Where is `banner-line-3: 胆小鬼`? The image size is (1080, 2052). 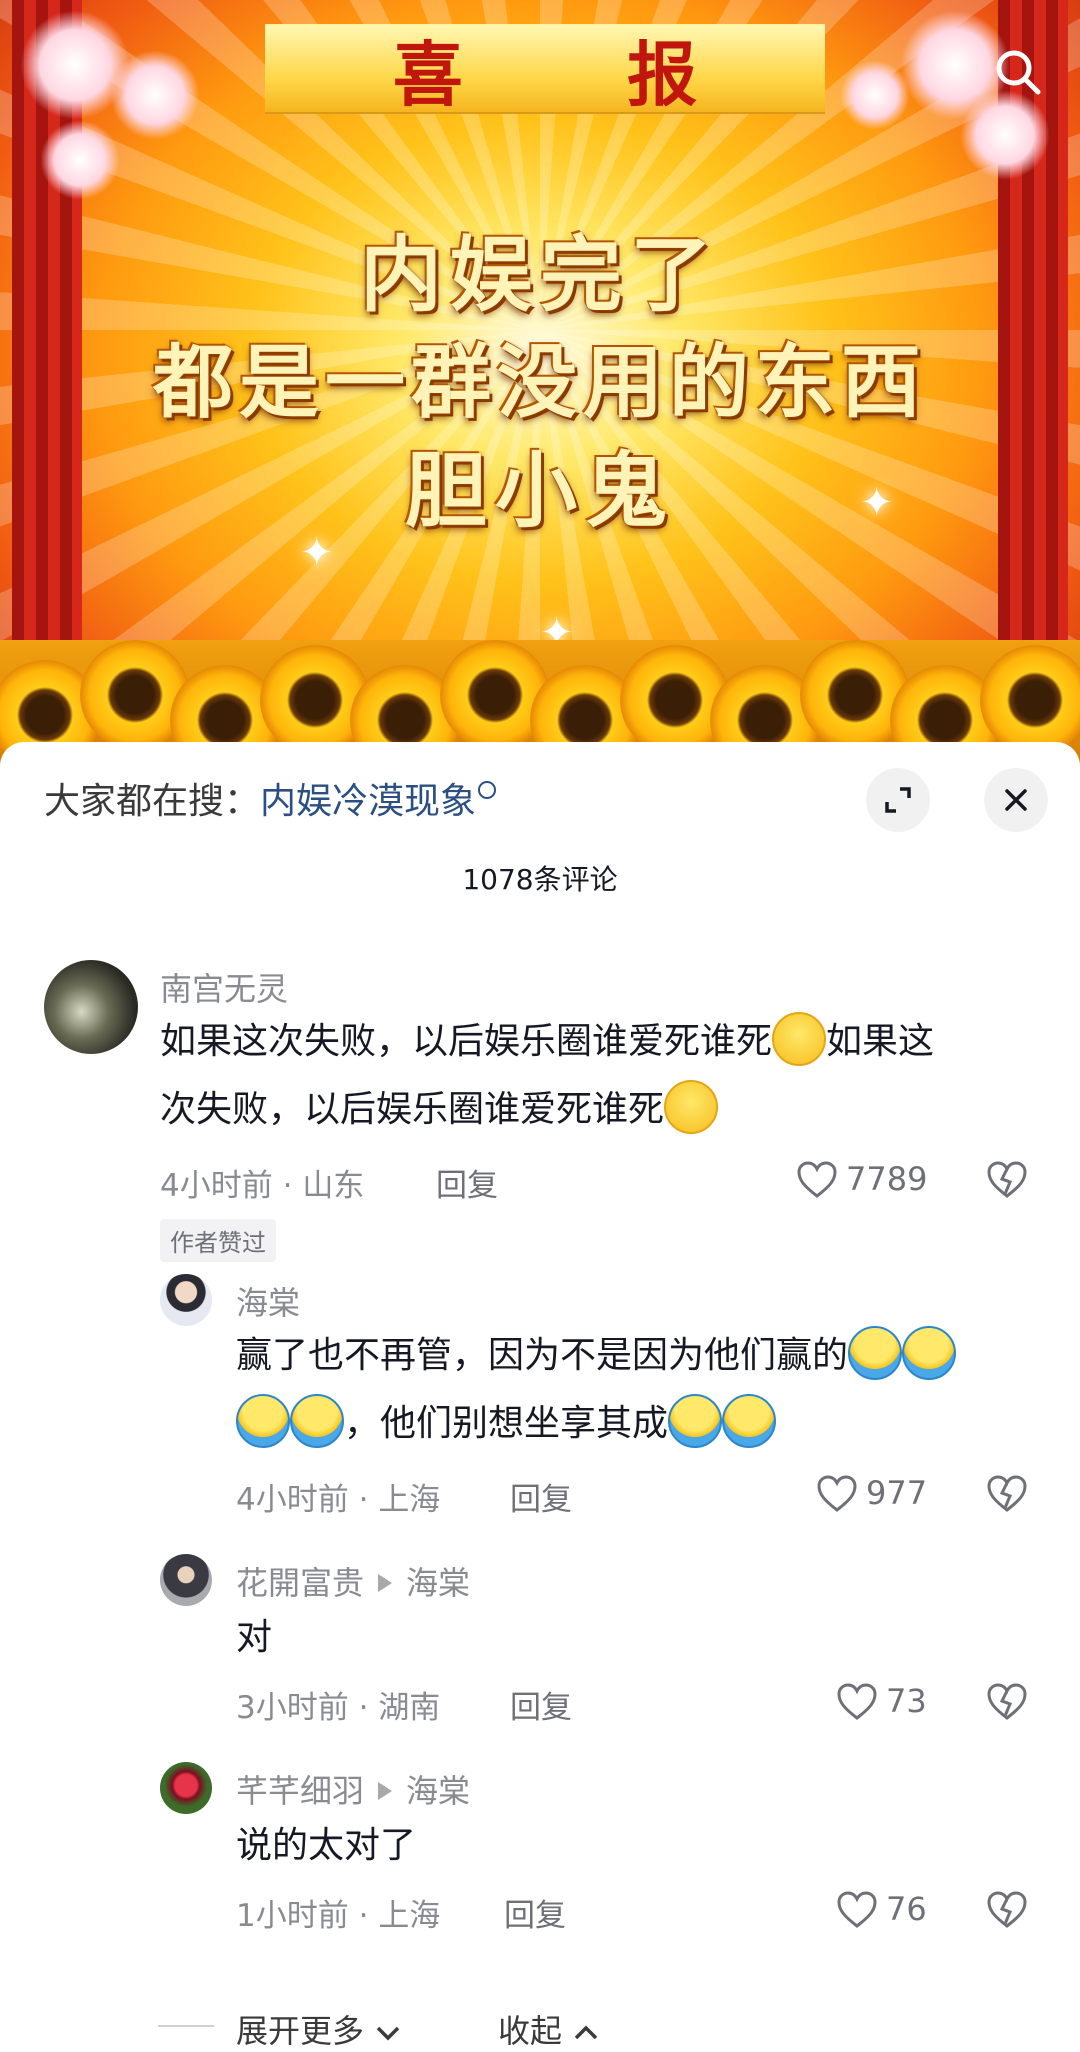 banner-line-3: 胆小鬼 is located at coordinates (539, 491).